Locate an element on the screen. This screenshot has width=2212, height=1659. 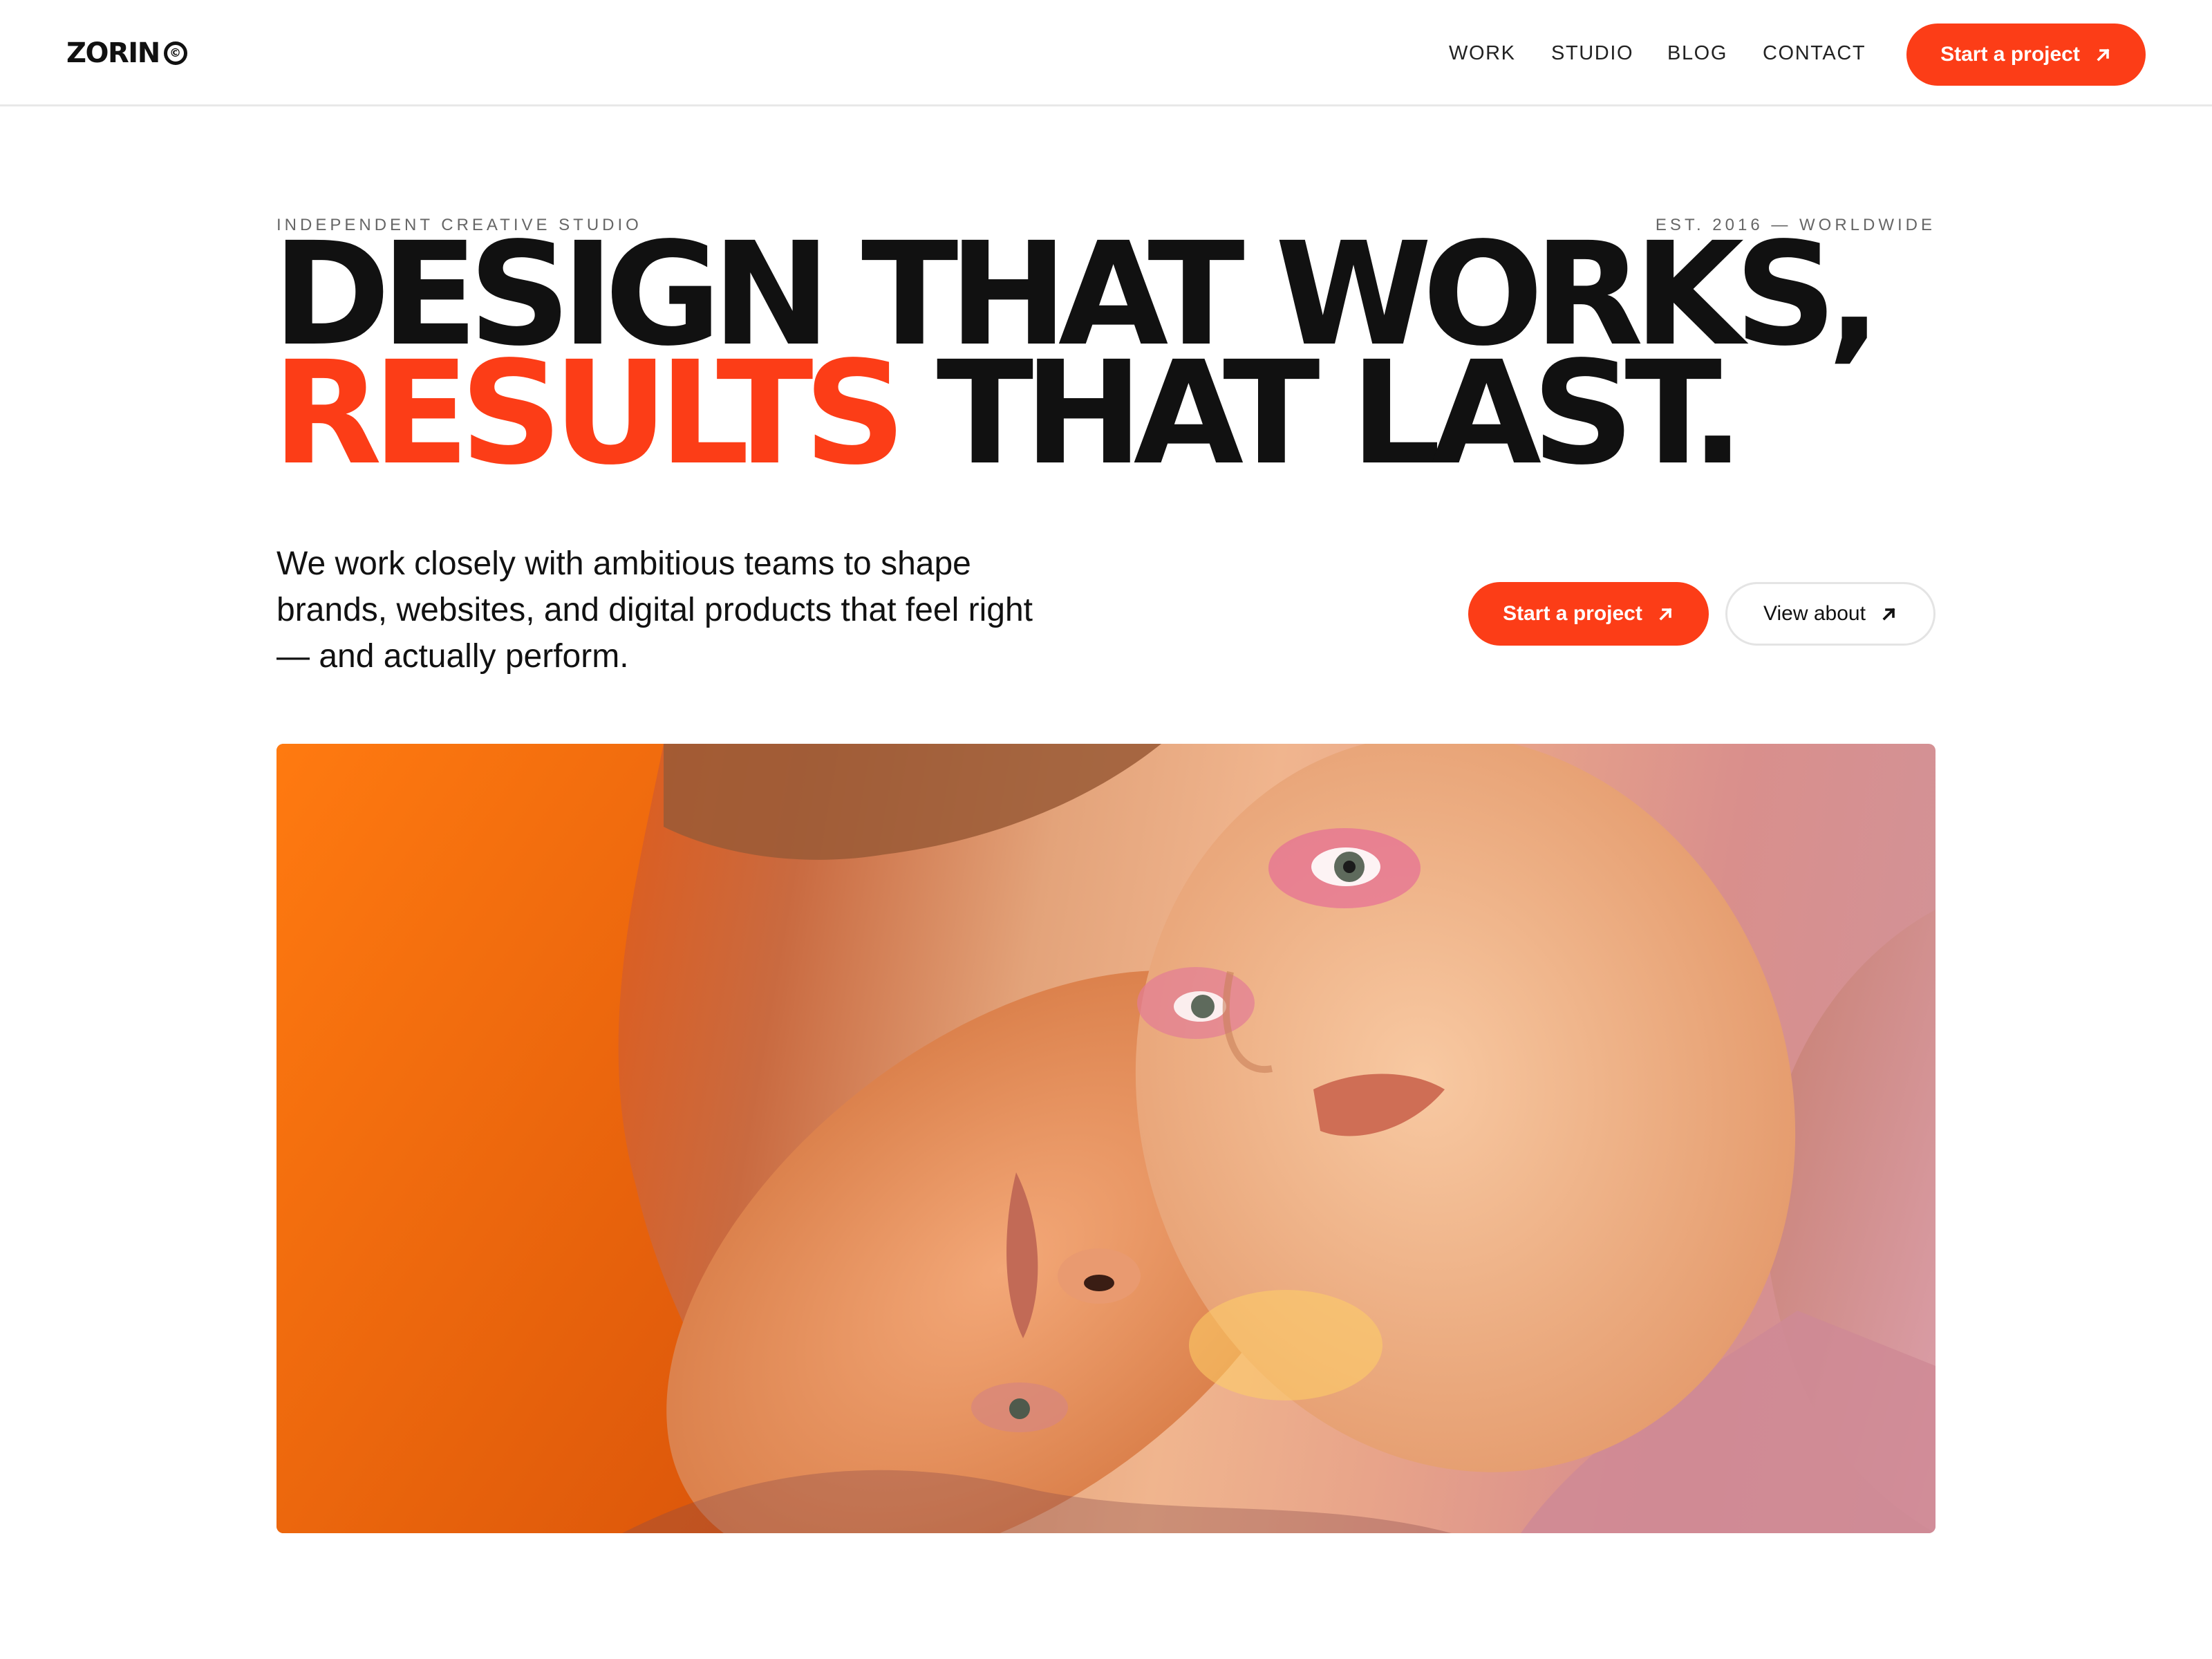
headline-line-2-rest: THAT LAST. is located at coordinates (1321, 413).